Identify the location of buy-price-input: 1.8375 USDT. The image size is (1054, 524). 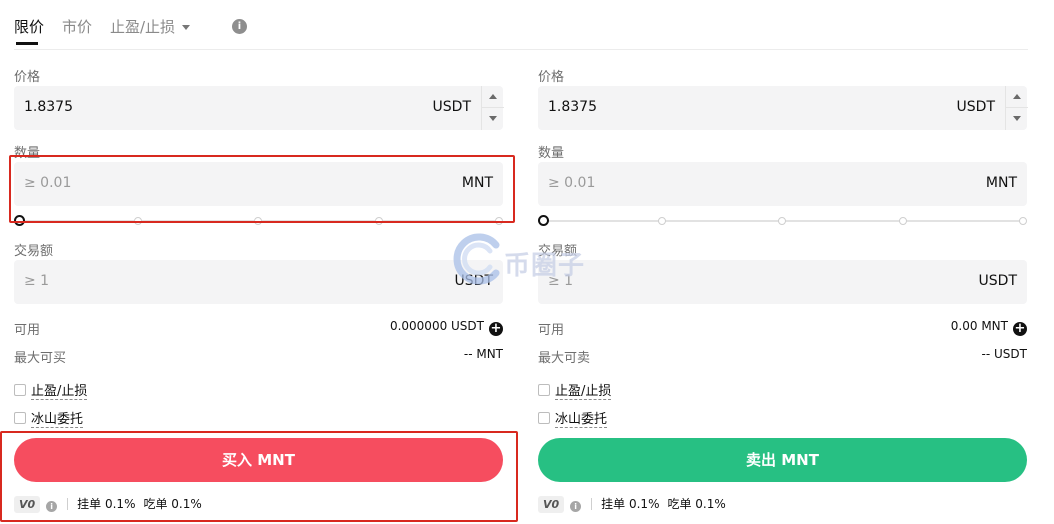
(259, 108).